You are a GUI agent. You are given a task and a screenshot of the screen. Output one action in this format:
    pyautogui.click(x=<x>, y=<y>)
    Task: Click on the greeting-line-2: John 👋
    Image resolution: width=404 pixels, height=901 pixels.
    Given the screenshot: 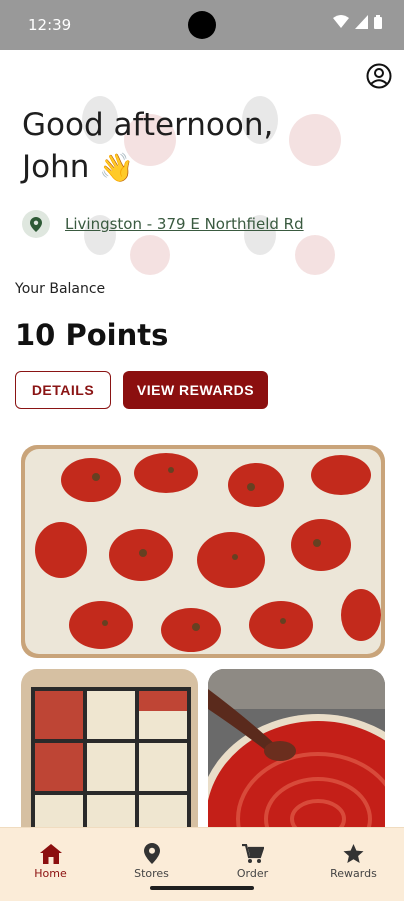 What is the action you would take?
    pyautogui.click(x=147, y=167)
    